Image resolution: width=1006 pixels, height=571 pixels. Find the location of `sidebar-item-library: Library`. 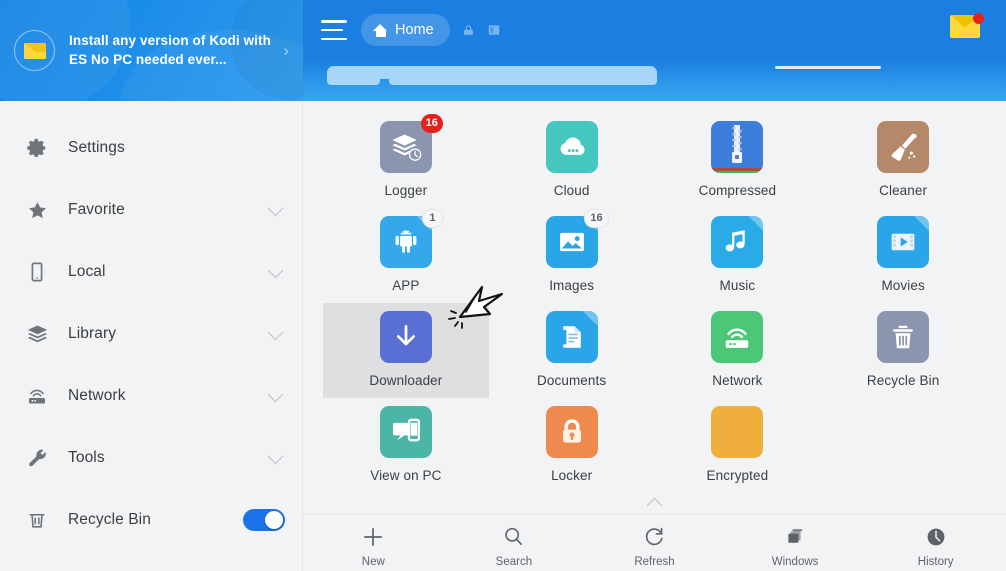

sidebar-item-library: Library is located at coordinates (151, 334).